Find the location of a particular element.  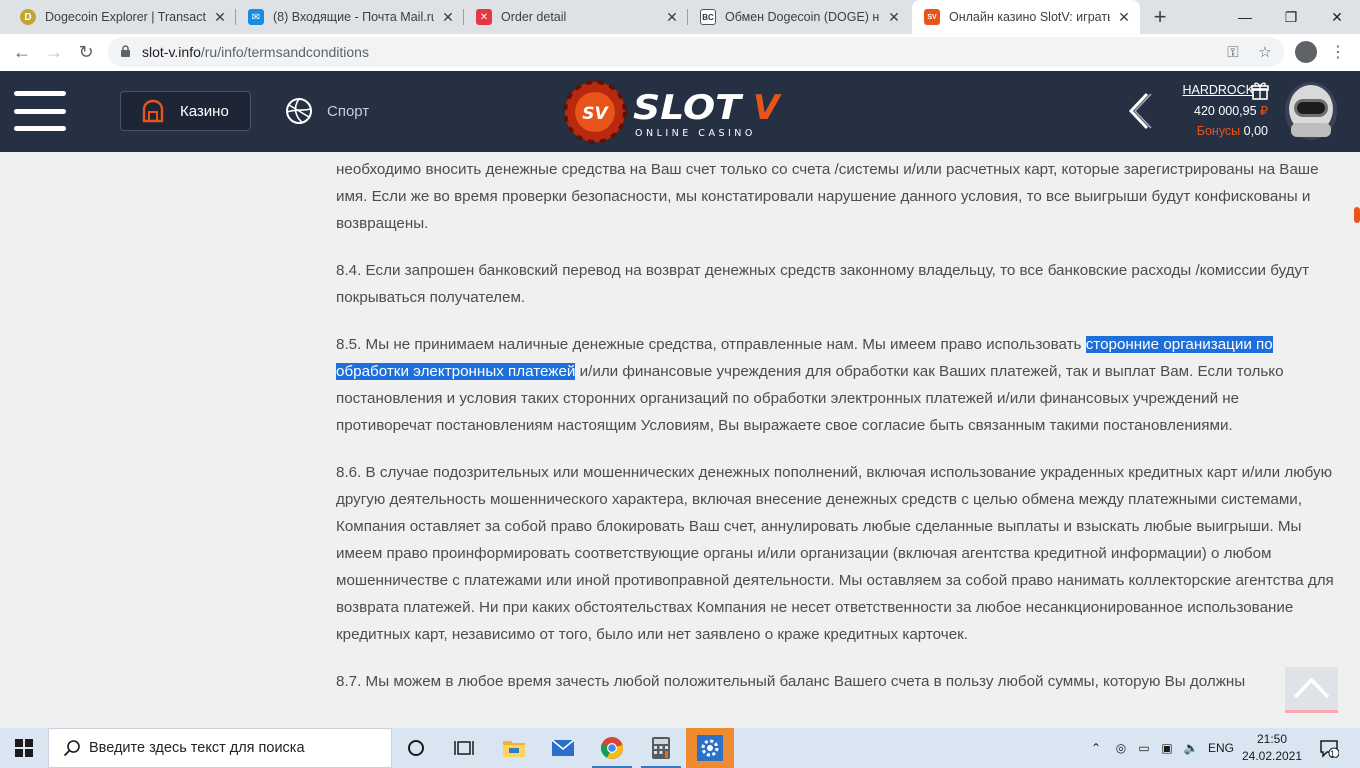

tab-title: Обмен Dogecoin (DOGE) на С is located at coordinates (802, 17).